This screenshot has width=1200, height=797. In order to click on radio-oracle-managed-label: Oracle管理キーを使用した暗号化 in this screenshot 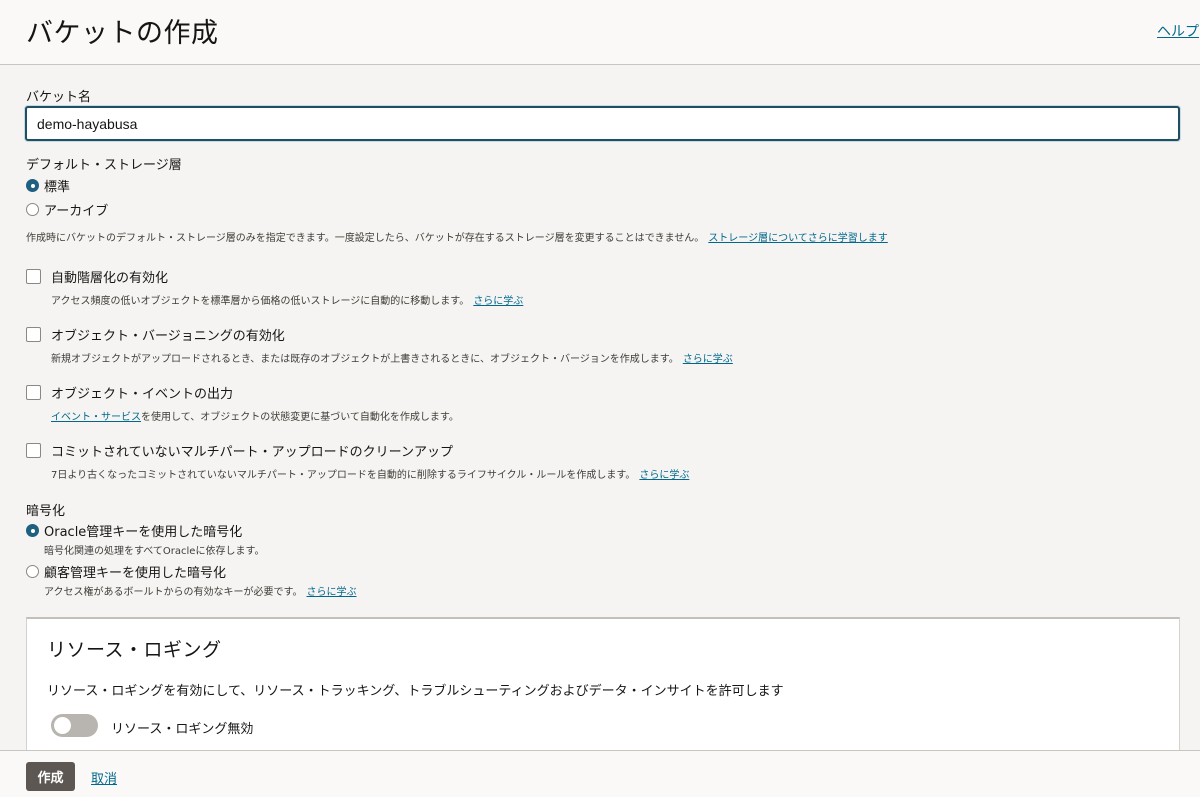, I will do `click(143, 532)`.